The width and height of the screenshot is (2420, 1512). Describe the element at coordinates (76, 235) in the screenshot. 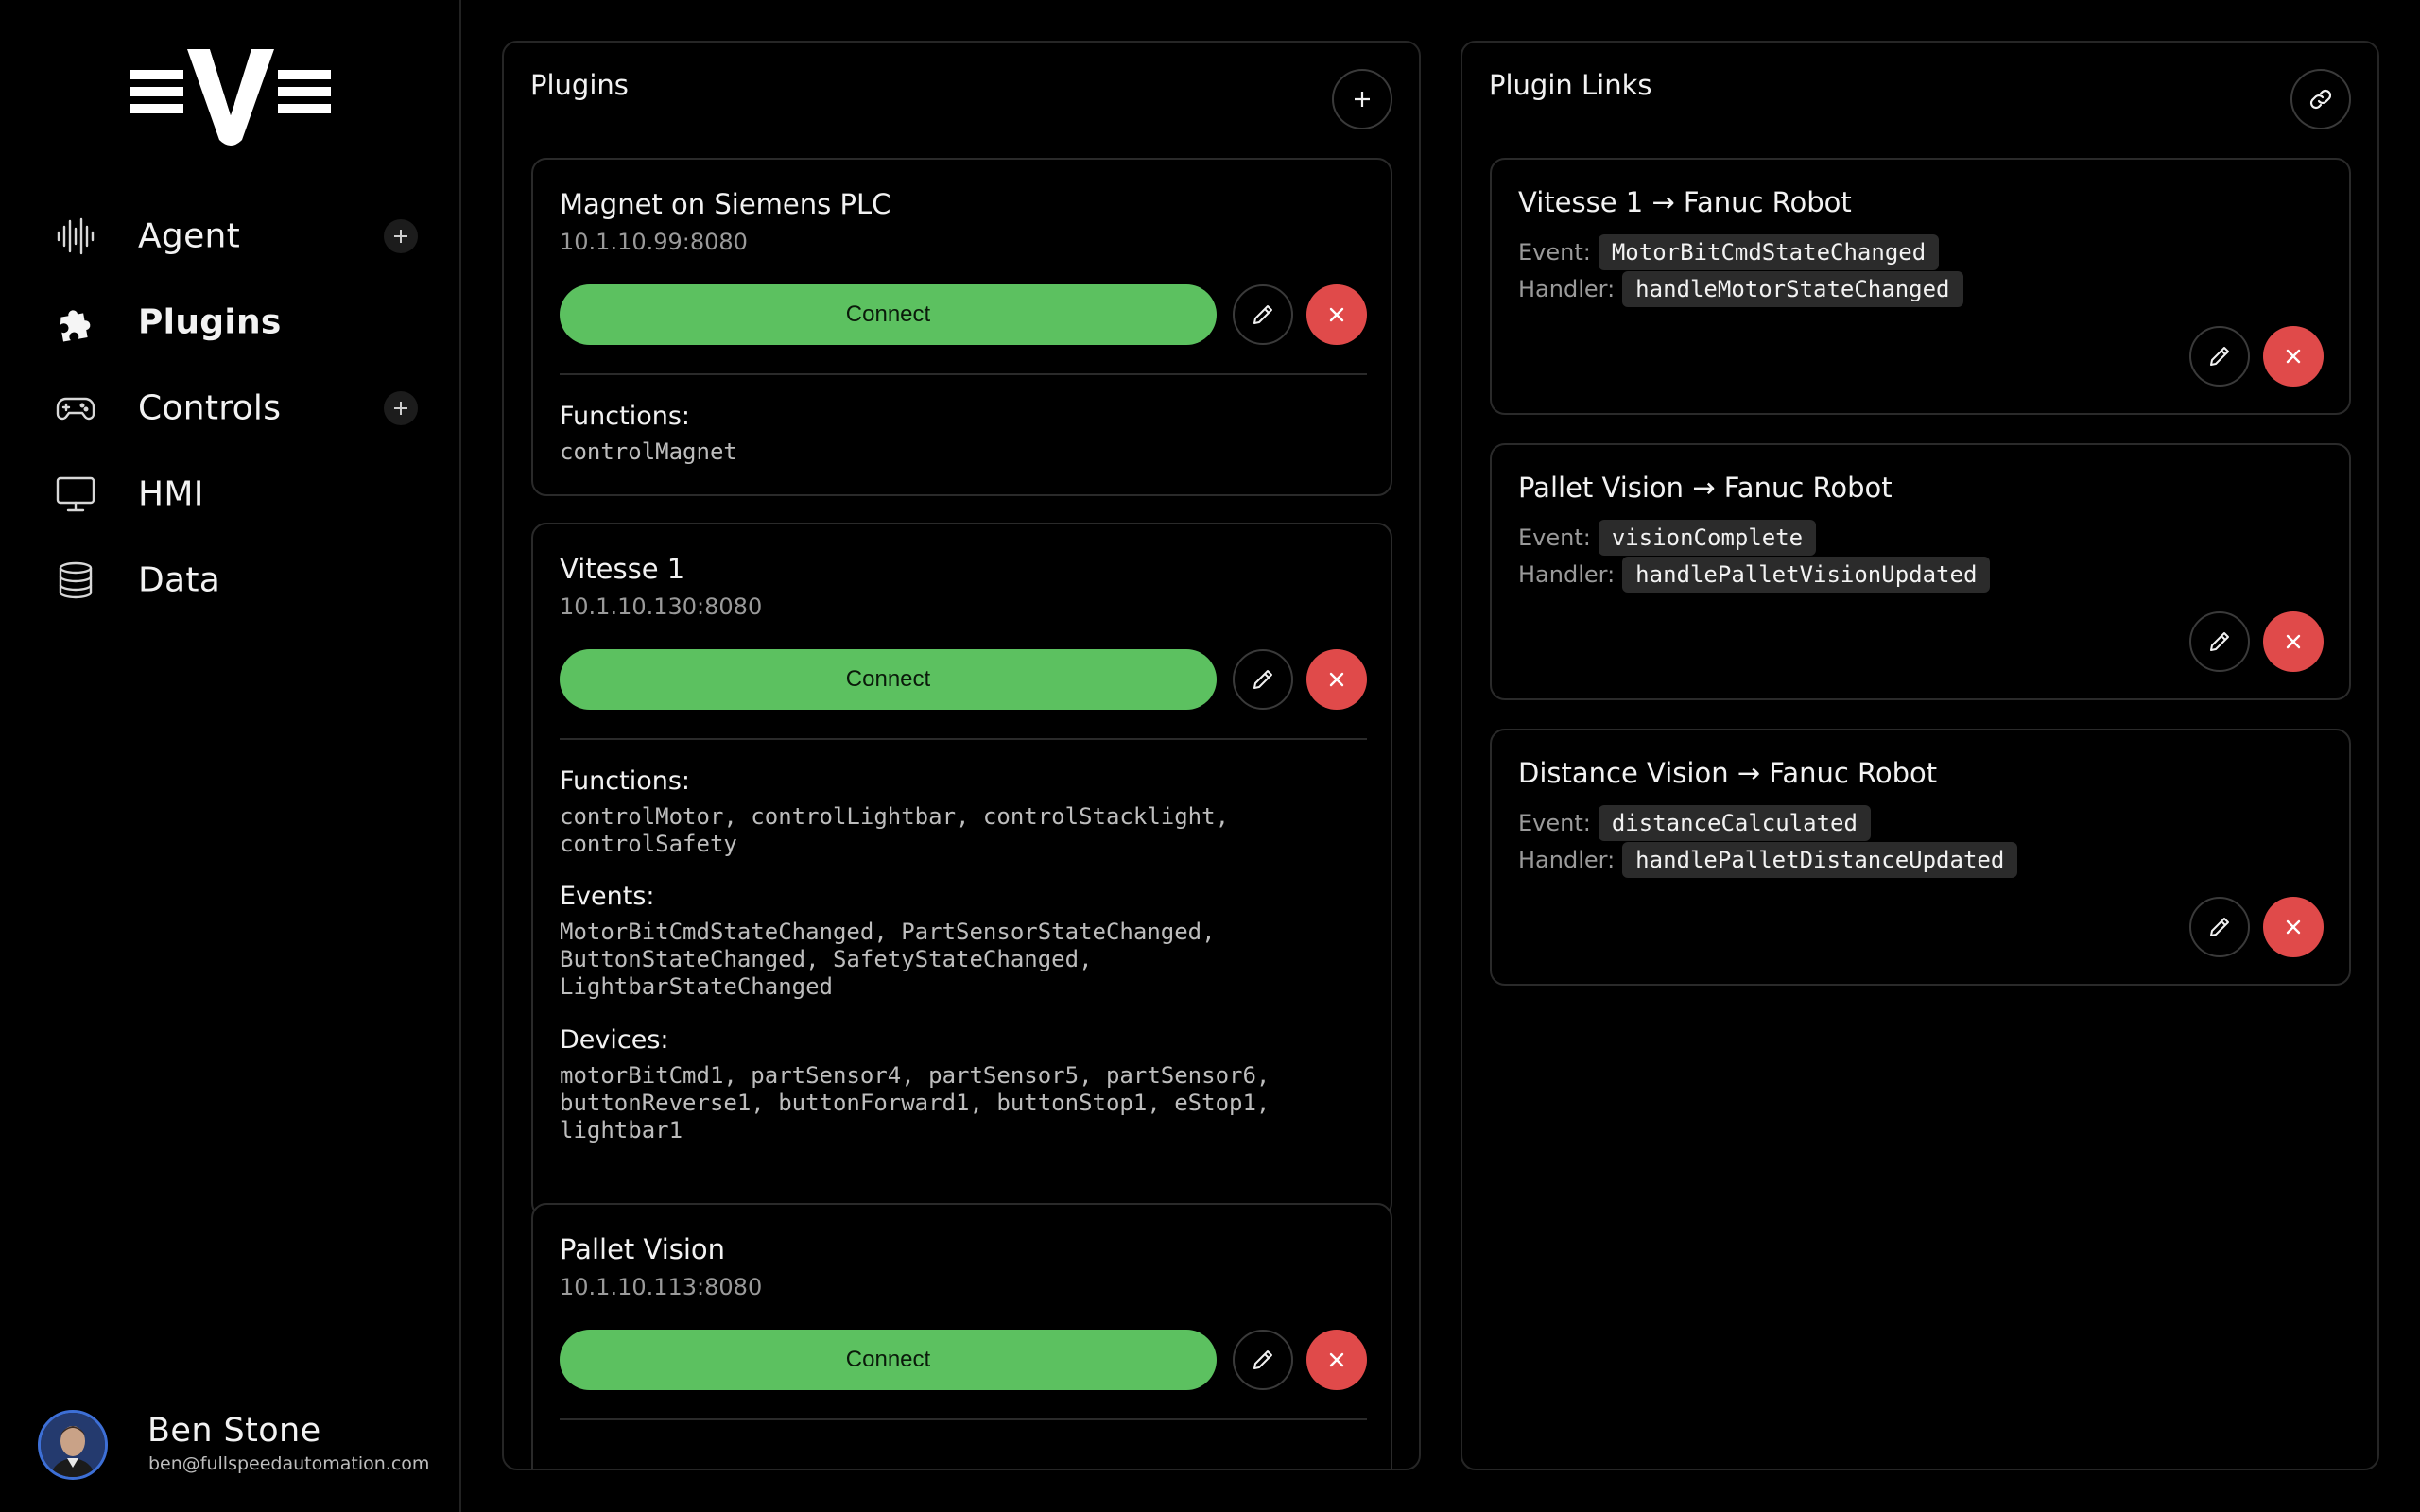

I see `waveform-icon` at that location.